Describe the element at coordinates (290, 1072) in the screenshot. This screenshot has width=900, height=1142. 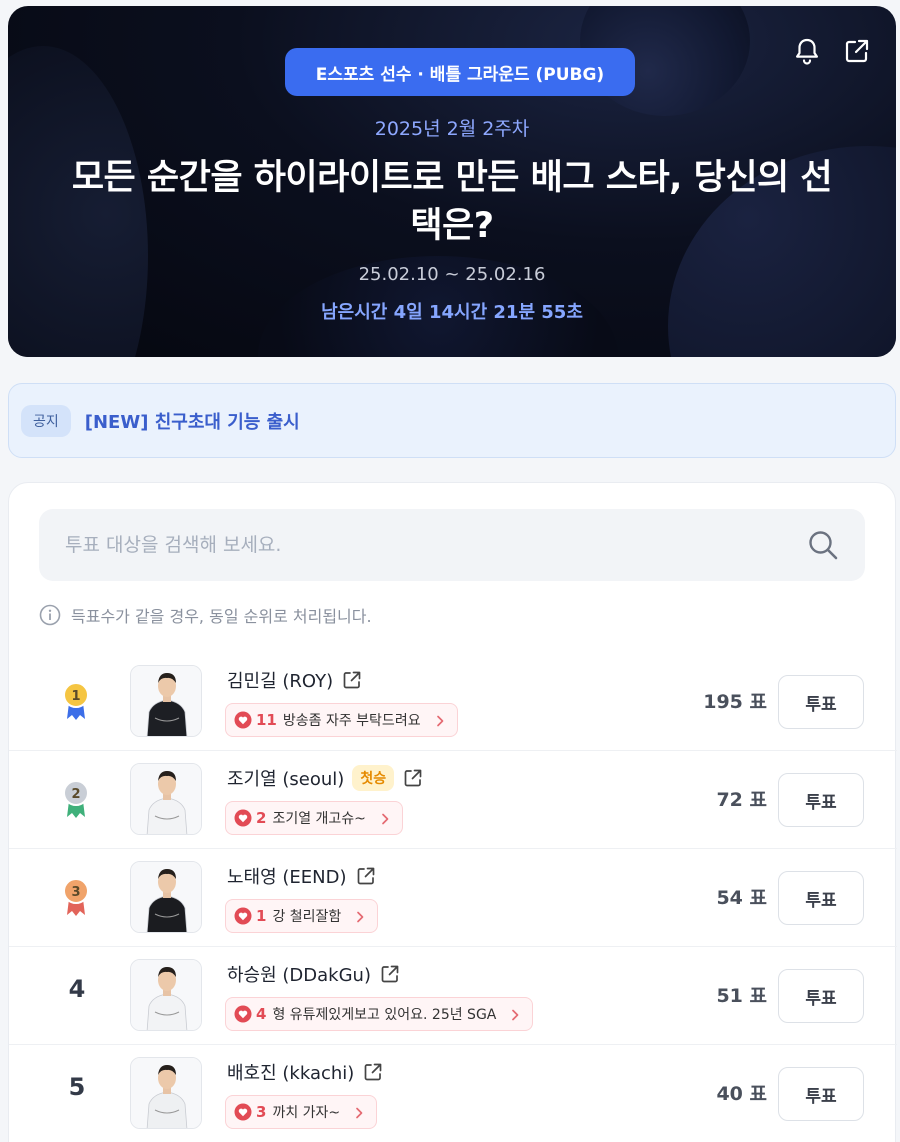
I see `player-name: 배호진 (kkachi)` at that location.